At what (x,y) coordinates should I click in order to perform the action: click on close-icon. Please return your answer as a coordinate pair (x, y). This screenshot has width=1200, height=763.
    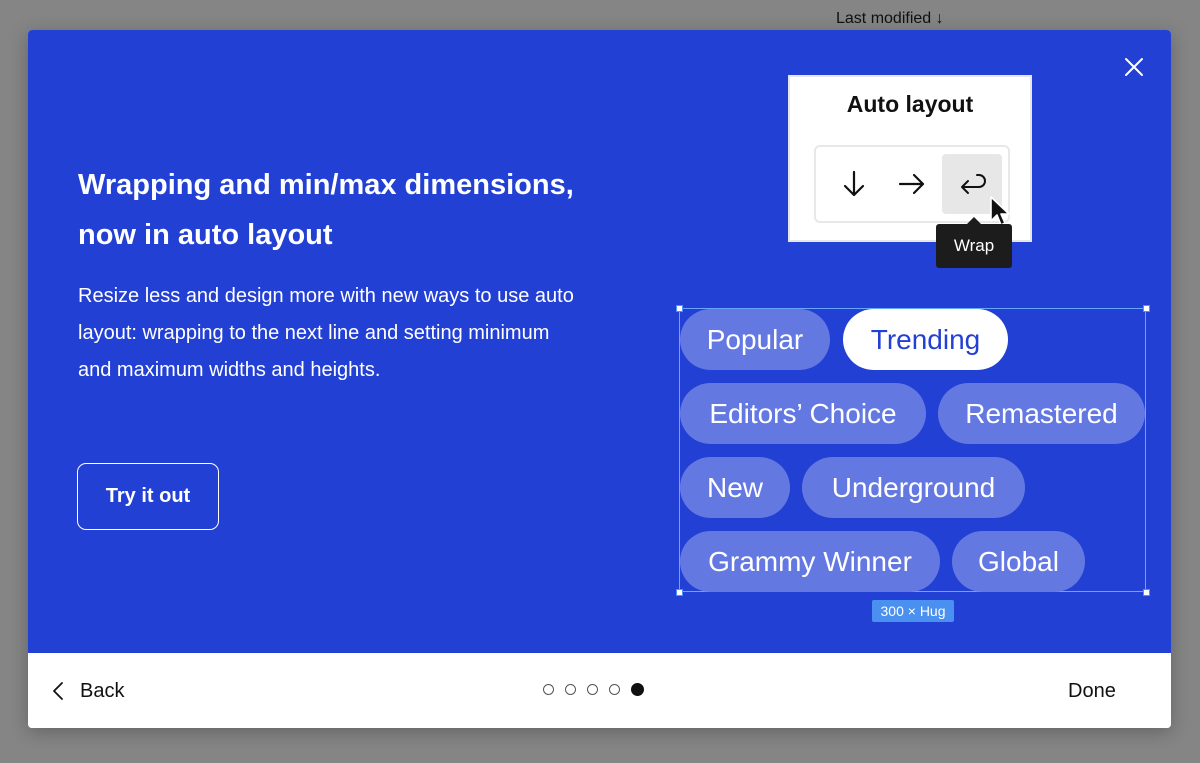
    Looking at the image, I should click on (1134, 67).